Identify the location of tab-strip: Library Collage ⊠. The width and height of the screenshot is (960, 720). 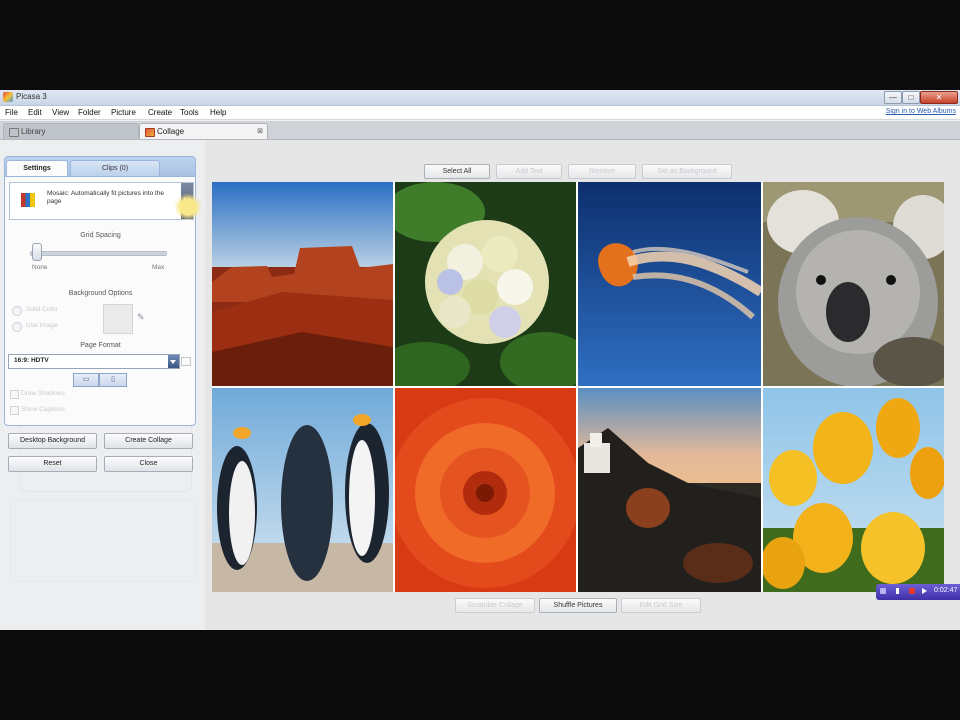
(480, 130).